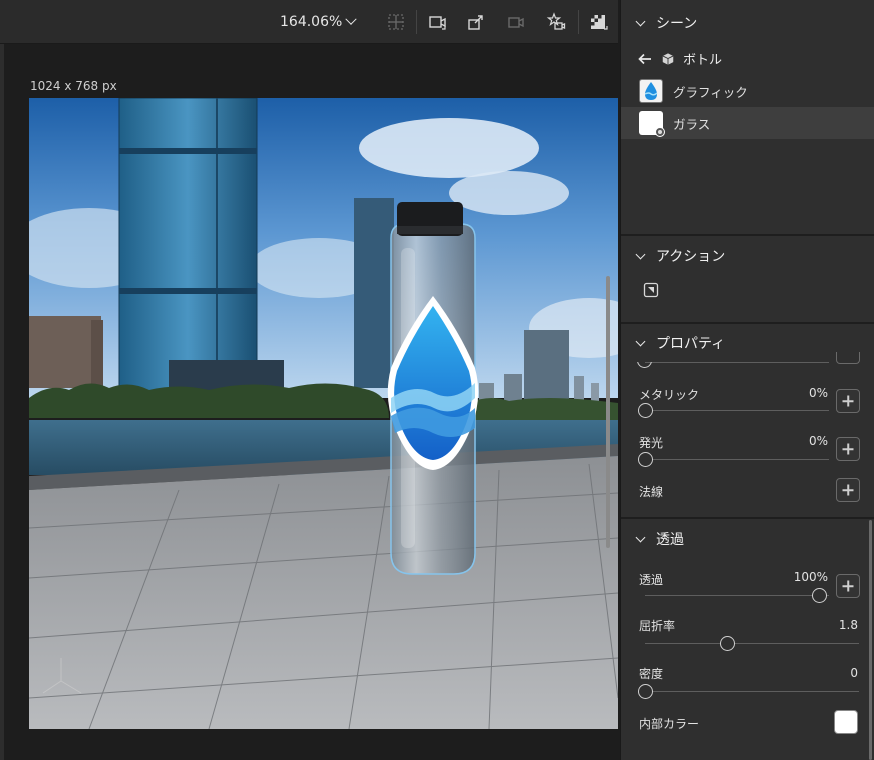  I want to click on add-starred-camera-icon, so click(556, 22).